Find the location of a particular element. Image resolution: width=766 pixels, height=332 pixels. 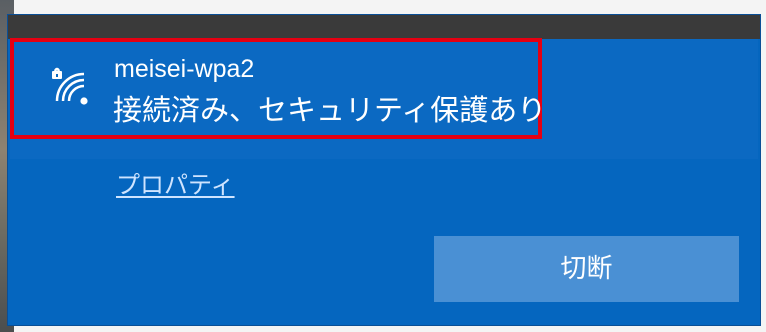

panel-top-bar is located at coordinates (384, 27).